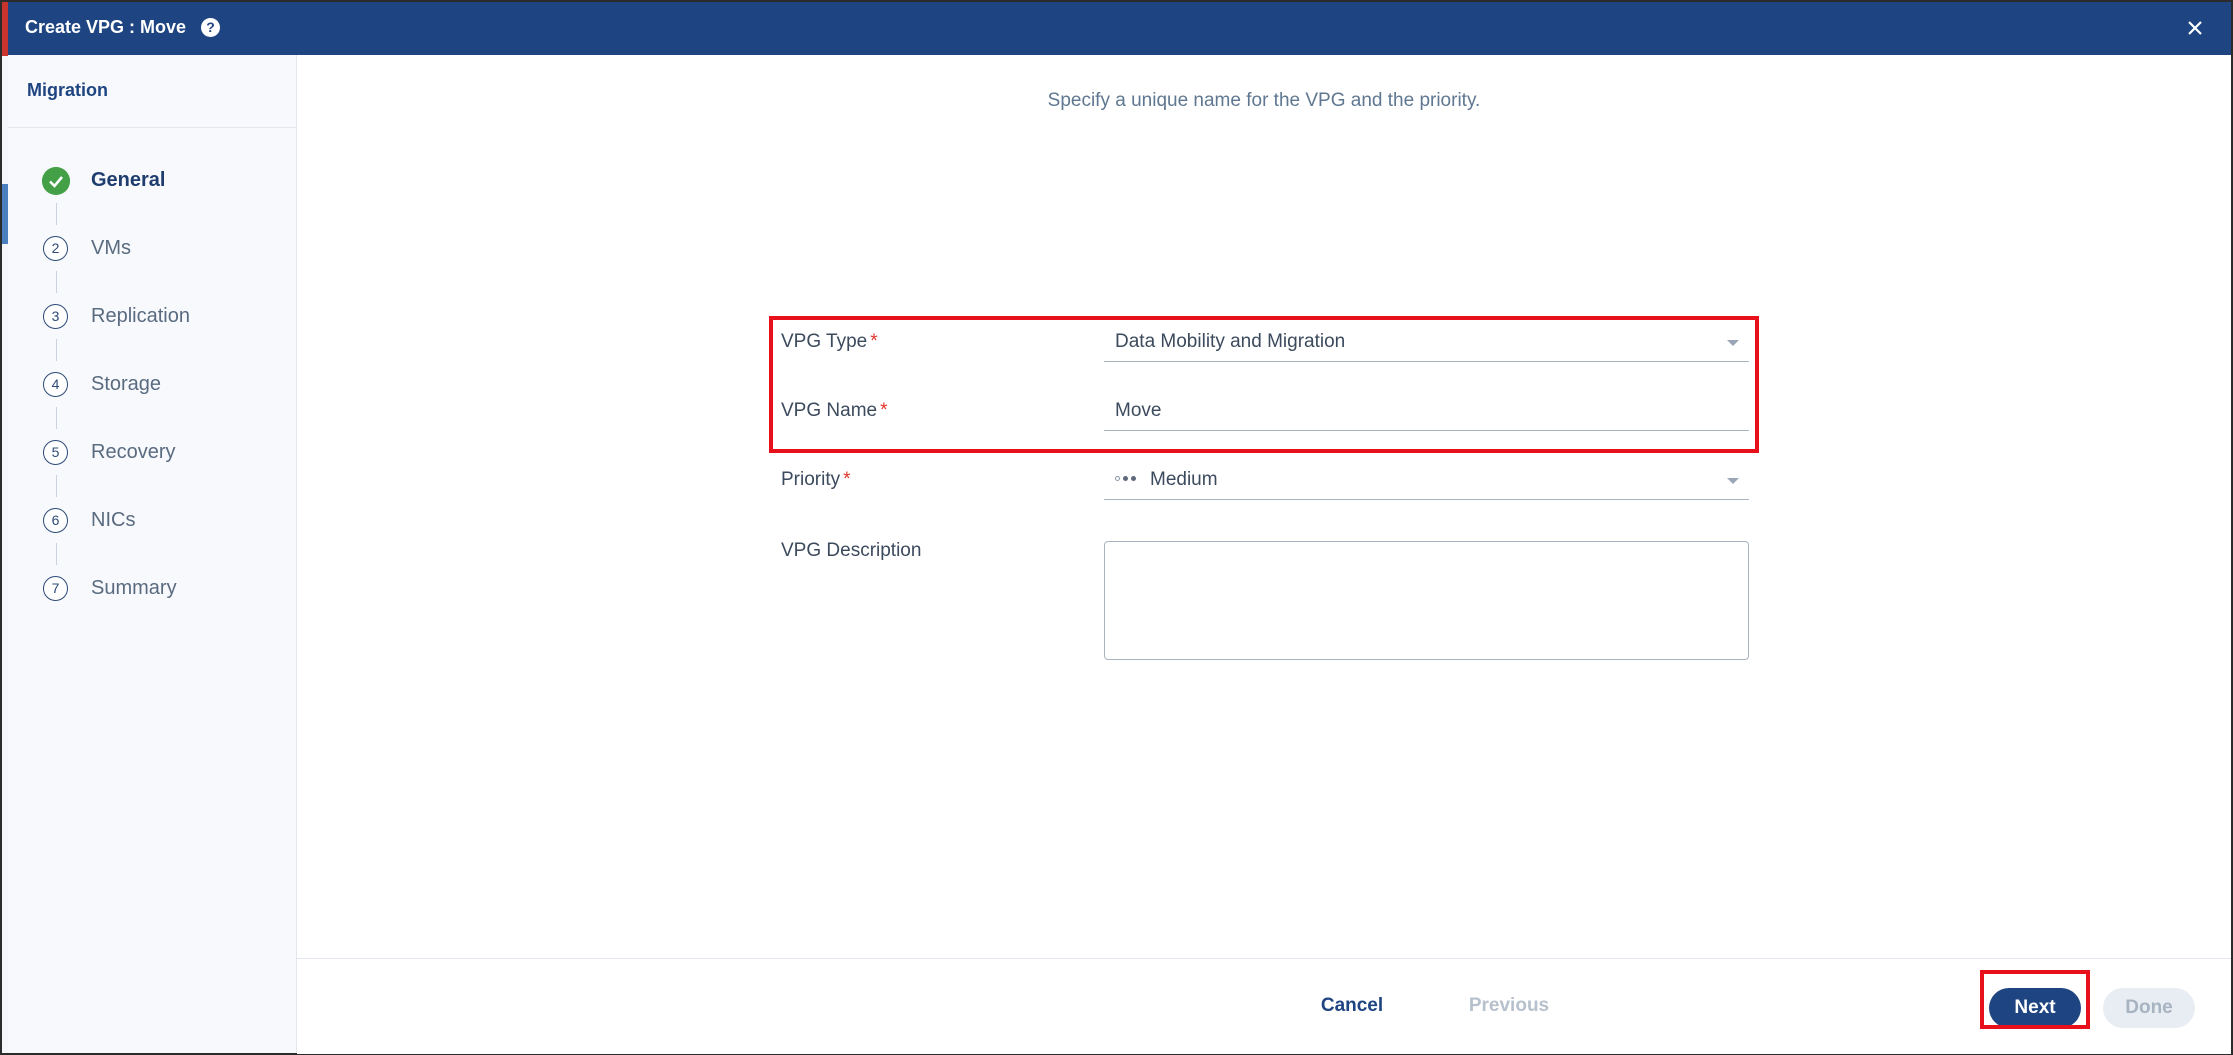 Image resolution: width=2233 pixels, height=1055 pixels. What do you see at coordinates (851, 550) in the screenshot?
I see `vpg-description-label: VPG Description` at bounding box center [851, 550].